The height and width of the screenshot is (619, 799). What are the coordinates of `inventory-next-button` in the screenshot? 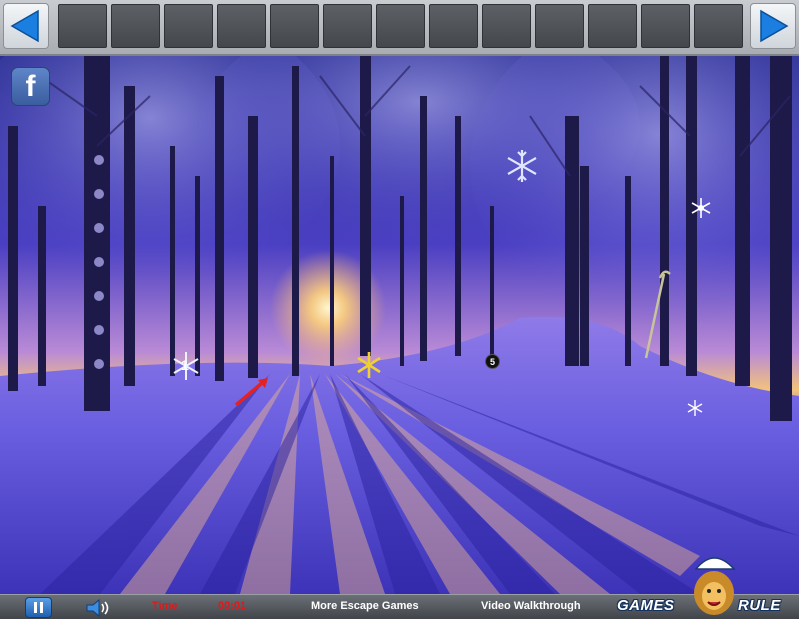 It's located at (773, 26).